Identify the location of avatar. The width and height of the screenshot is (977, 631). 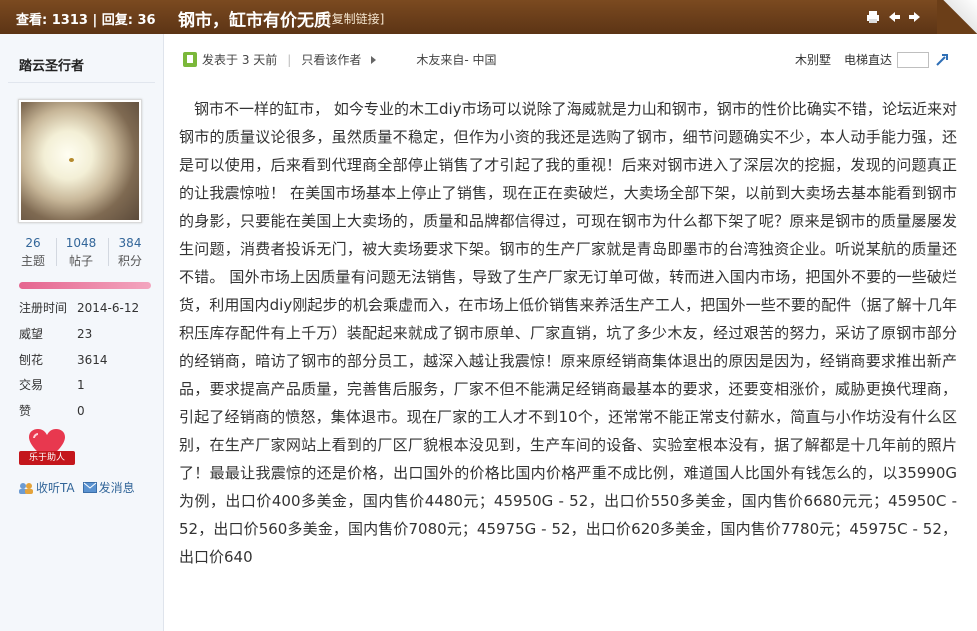
(80, 161).